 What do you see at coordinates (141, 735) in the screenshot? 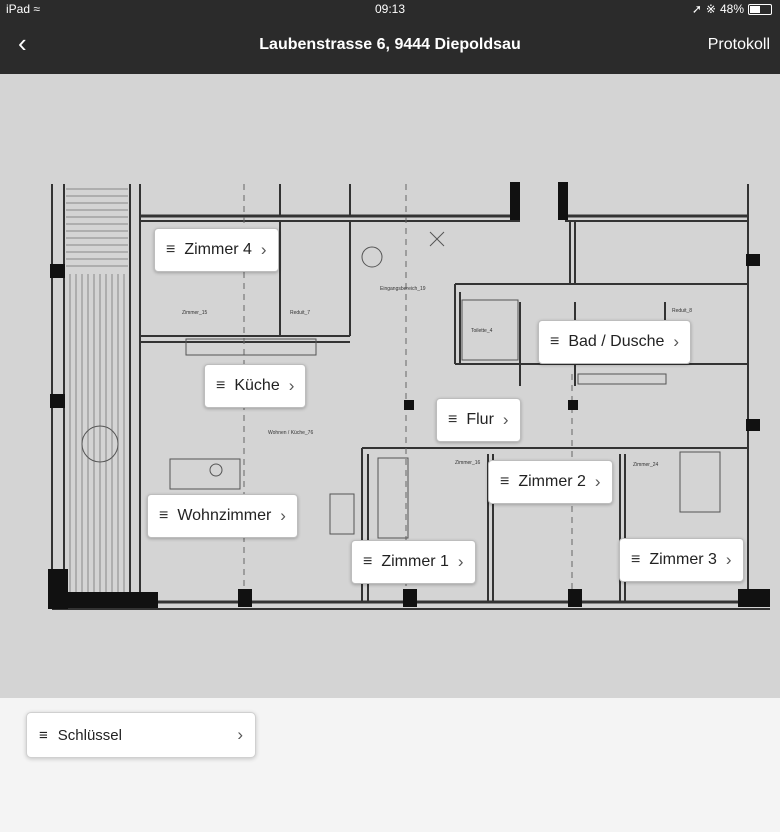
I see `schluessel-button: ≡ Schlüssel ›` at bounding box center [141, 735].